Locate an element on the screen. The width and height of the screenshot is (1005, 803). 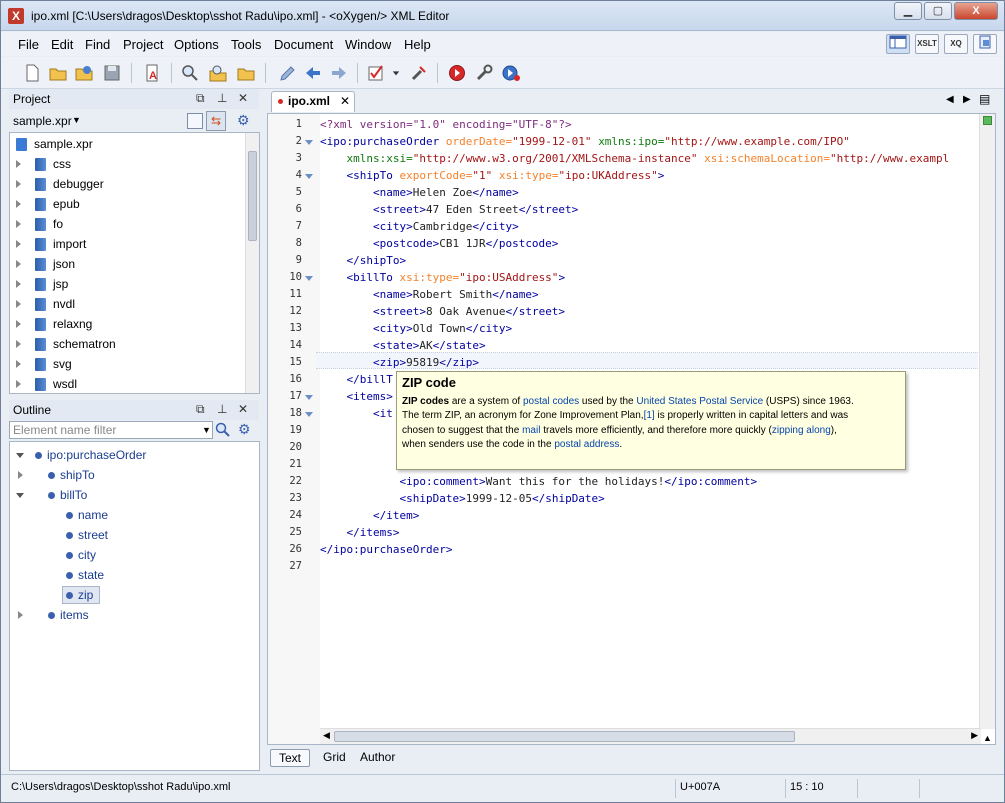
mail-link: mail is located at coordinates (531, 430).